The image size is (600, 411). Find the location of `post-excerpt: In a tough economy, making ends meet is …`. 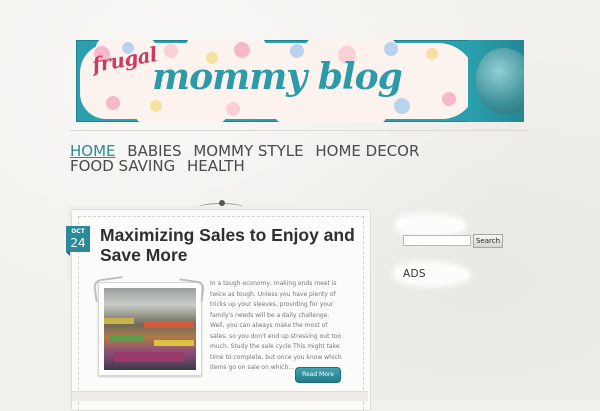

post-excerpt: In a tough economy, making ends meet is … is located at coordinates (276, 325).